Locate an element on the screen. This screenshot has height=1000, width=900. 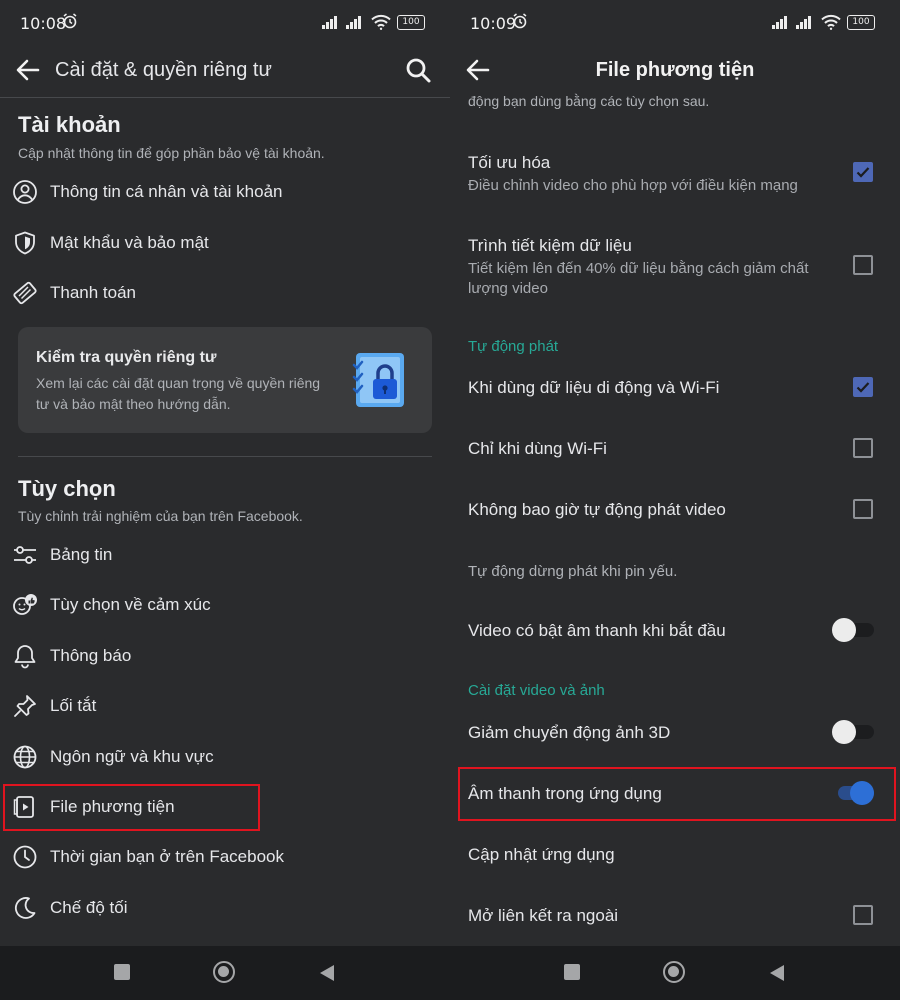
shield-icon is located at coordinates (25, 243).